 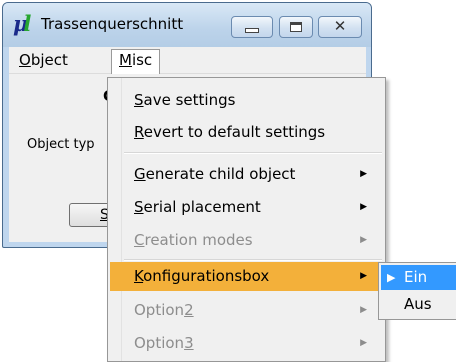 What do you see at coordinates (164, 343) in the screenshot?
I see `menu-item-label: Option3` at bounding box center [164, 343].